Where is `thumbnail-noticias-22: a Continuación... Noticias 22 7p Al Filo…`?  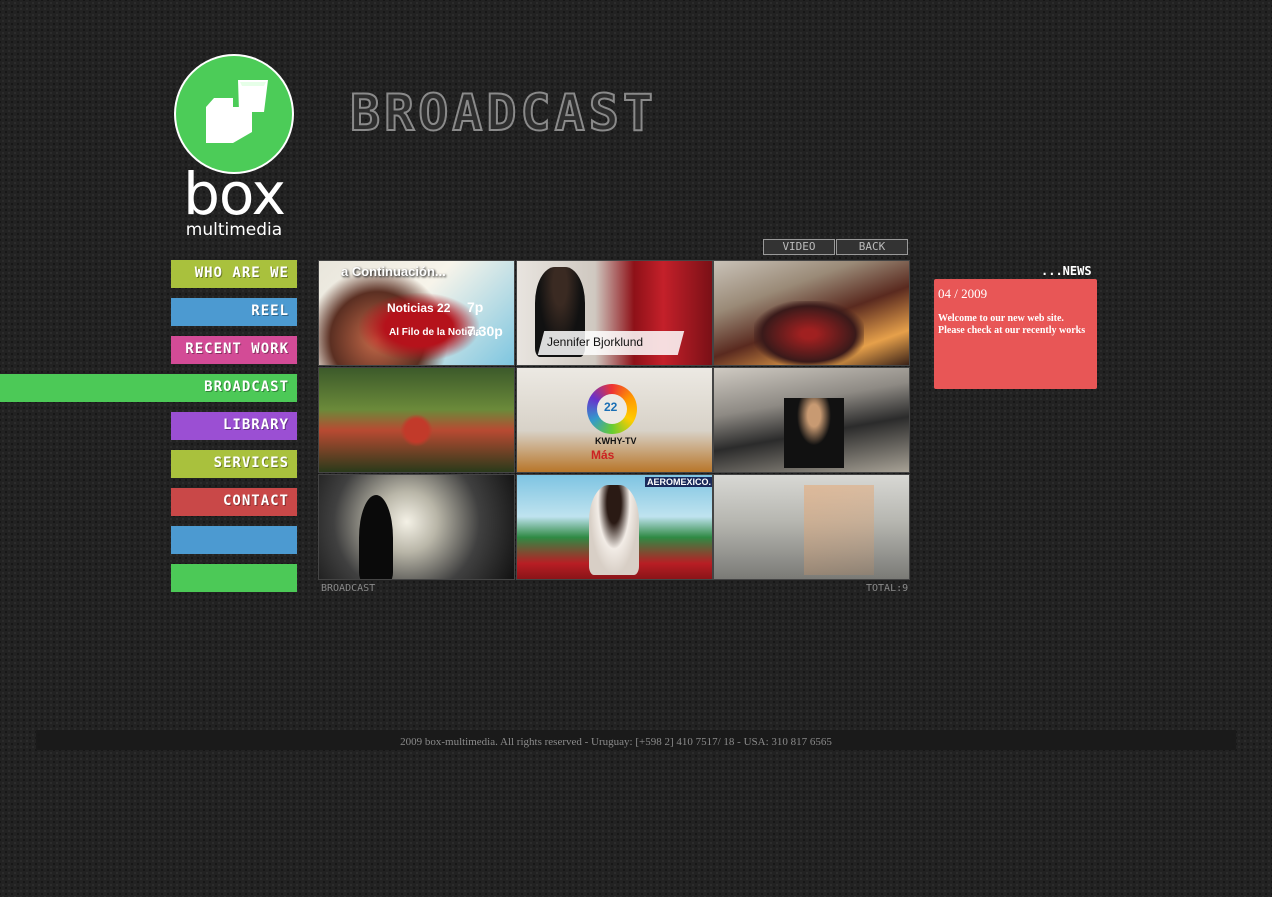 thumbnail-noticias-22: a Continuación... Noticias 22 7p Al Filo… is located at coordinates (416, 313).